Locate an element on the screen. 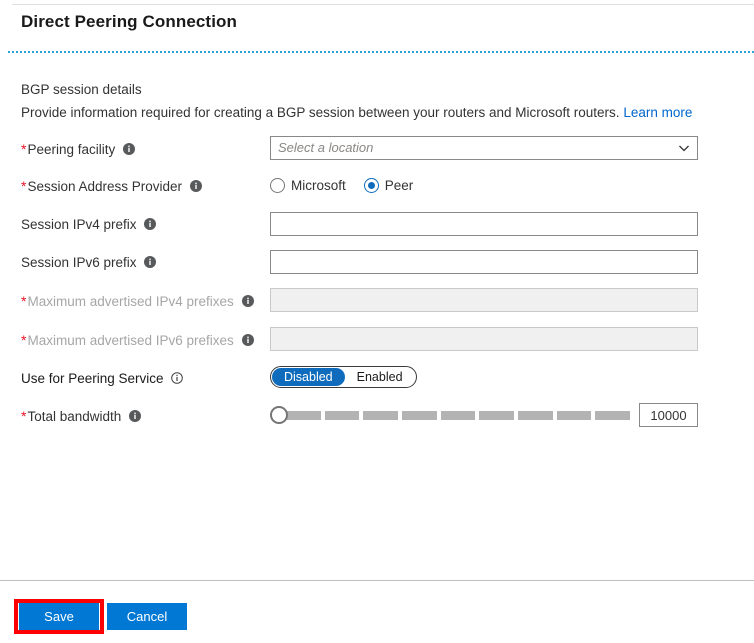 The height and width of the screenshot is (643, 754). total-bandwidth-value-input is located at coordinates (668, 415).